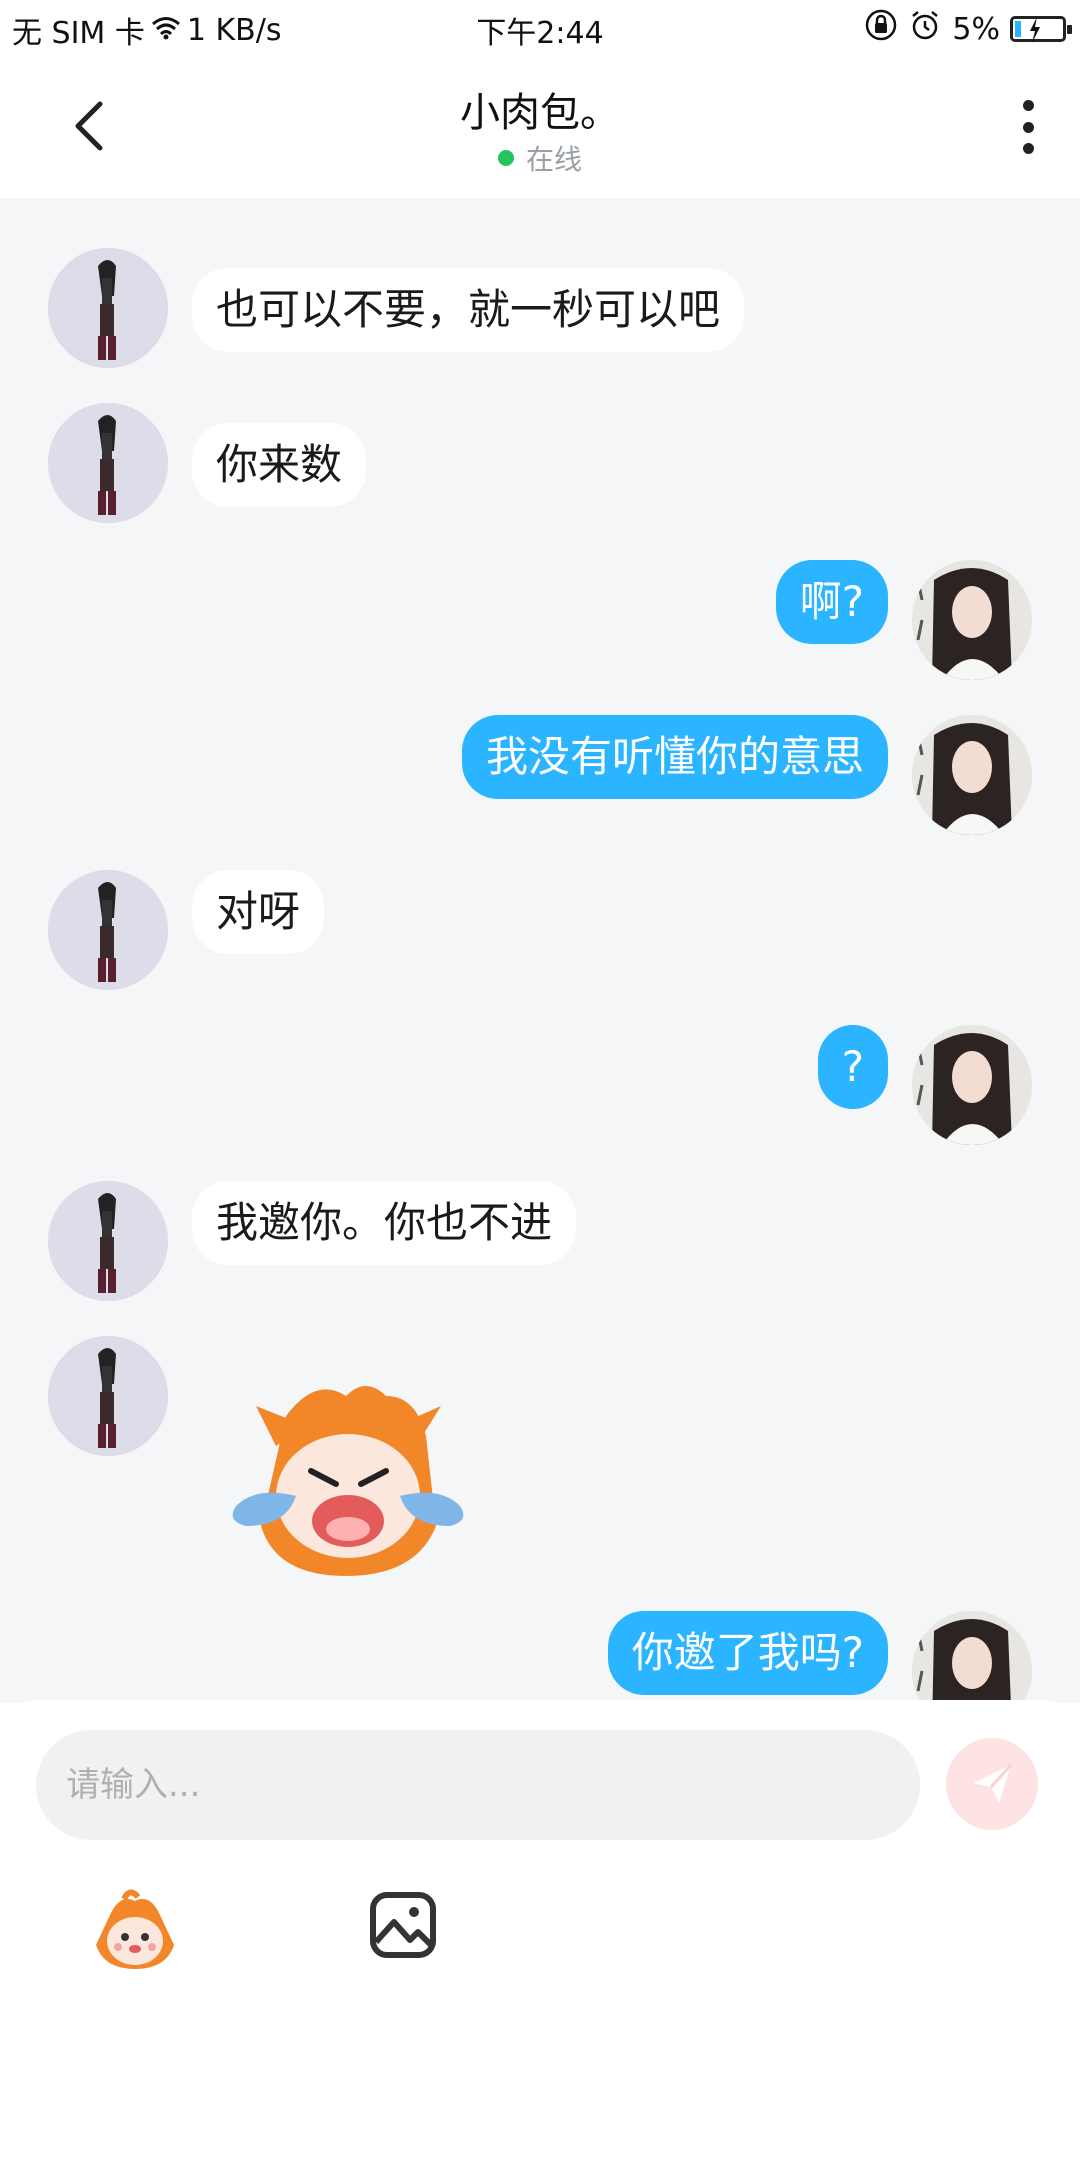 The height and width of the screenshot is (2160, 1080). What do you see at coordinates (478, 1785) in the screenshot?
I see `message-input` at bounding box center [478, 1785].